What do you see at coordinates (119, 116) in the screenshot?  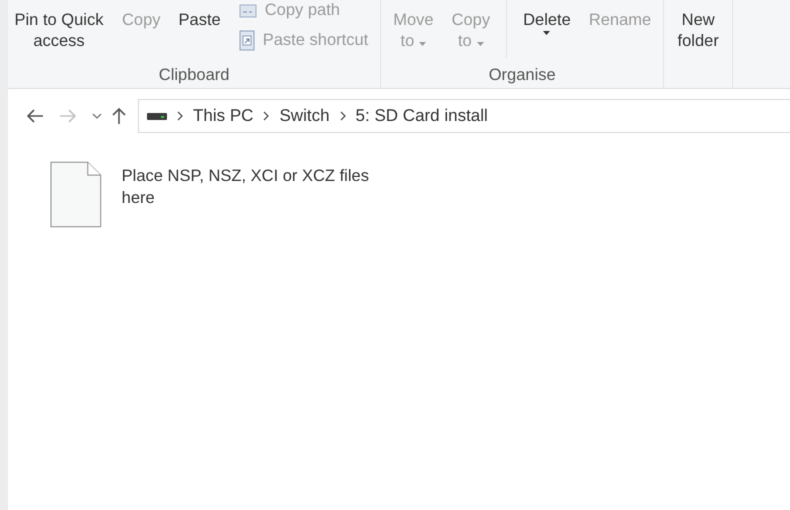 I see `up-arrow-icon` at bounding box center [119, 116].